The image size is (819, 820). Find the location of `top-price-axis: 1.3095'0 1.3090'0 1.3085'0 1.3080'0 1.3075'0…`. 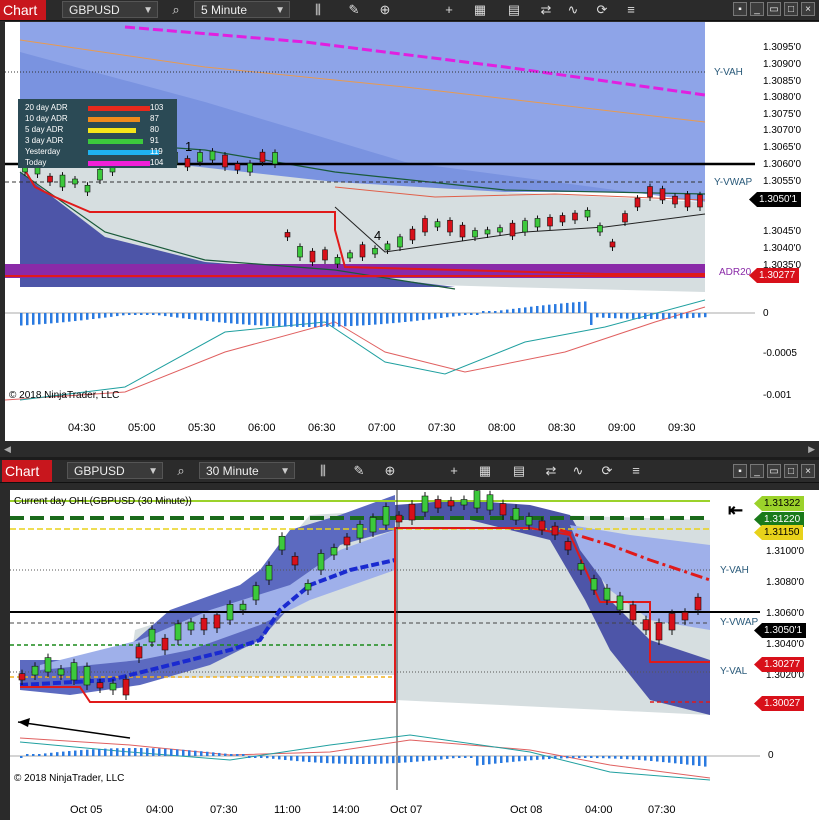

top-price-axis: 1.3095'0 1.3090'0 1.3085'0 1.3080'0 1.3075'0… is located at coordinates (784, 216).